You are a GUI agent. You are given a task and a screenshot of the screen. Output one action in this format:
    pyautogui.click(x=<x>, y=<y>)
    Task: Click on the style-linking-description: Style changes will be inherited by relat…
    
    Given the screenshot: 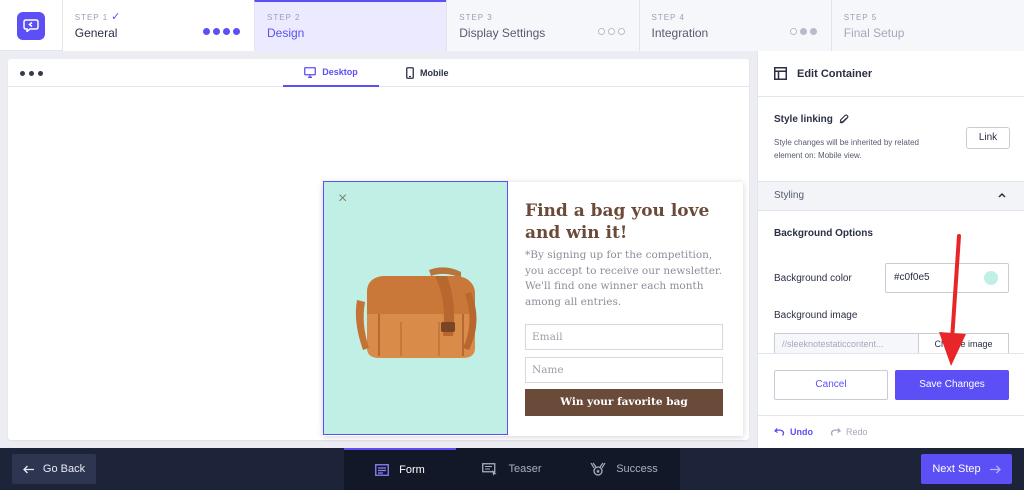 What is the action you would take?
    pyautogui.click(x=846, y=149)
    